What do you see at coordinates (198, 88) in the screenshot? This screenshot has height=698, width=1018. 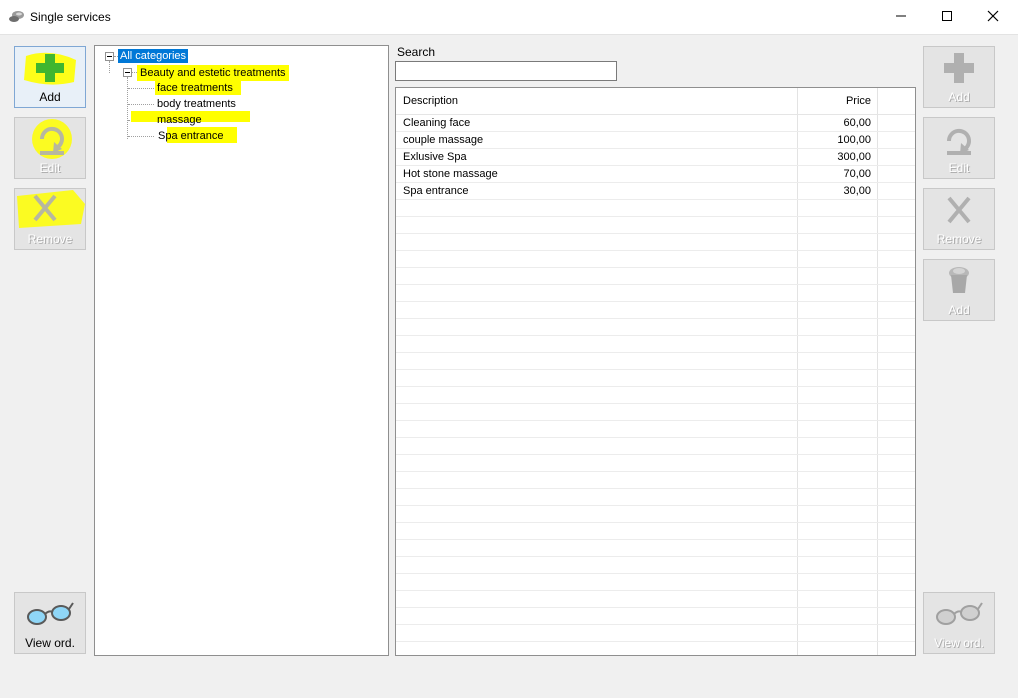 I see `tree-node-face-treatments: face treatments` at bounding box center [198, 88].